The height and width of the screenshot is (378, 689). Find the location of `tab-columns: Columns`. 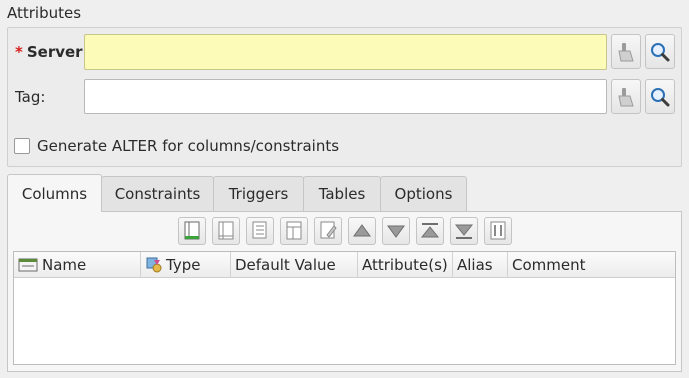

tab-columns: Columns is located at coordinates (54, 193).